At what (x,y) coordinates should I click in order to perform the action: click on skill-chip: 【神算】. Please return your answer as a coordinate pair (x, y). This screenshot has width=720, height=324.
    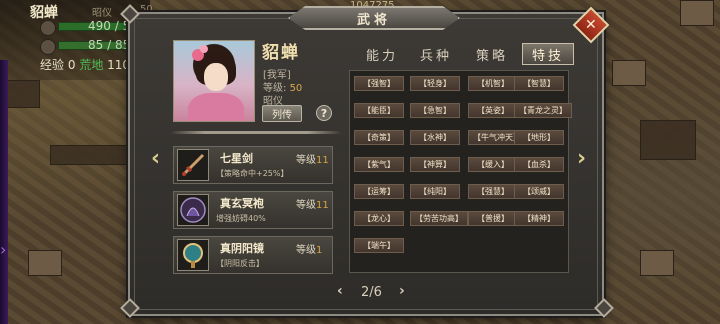
    Looking at the image, I should click on (435, 164).